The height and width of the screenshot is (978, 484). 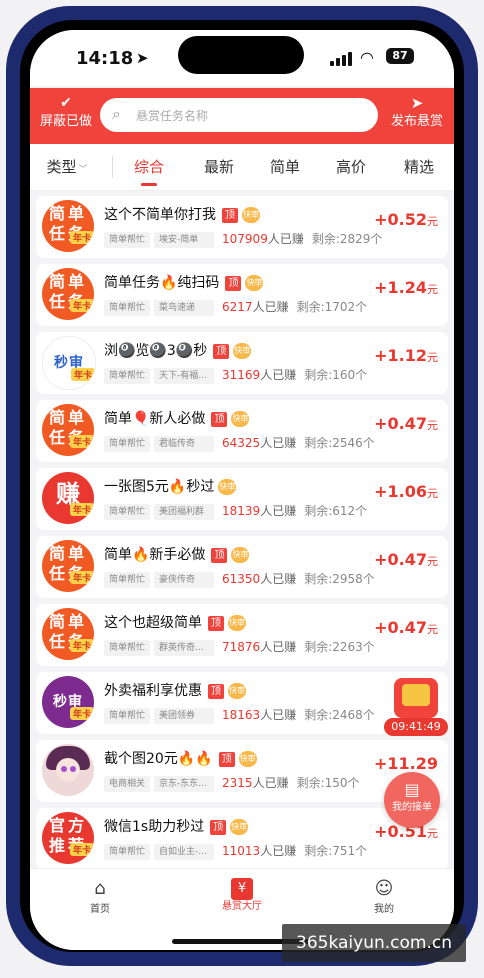 I want to click on reward-value: +0.52, so click(x=400, y=219).